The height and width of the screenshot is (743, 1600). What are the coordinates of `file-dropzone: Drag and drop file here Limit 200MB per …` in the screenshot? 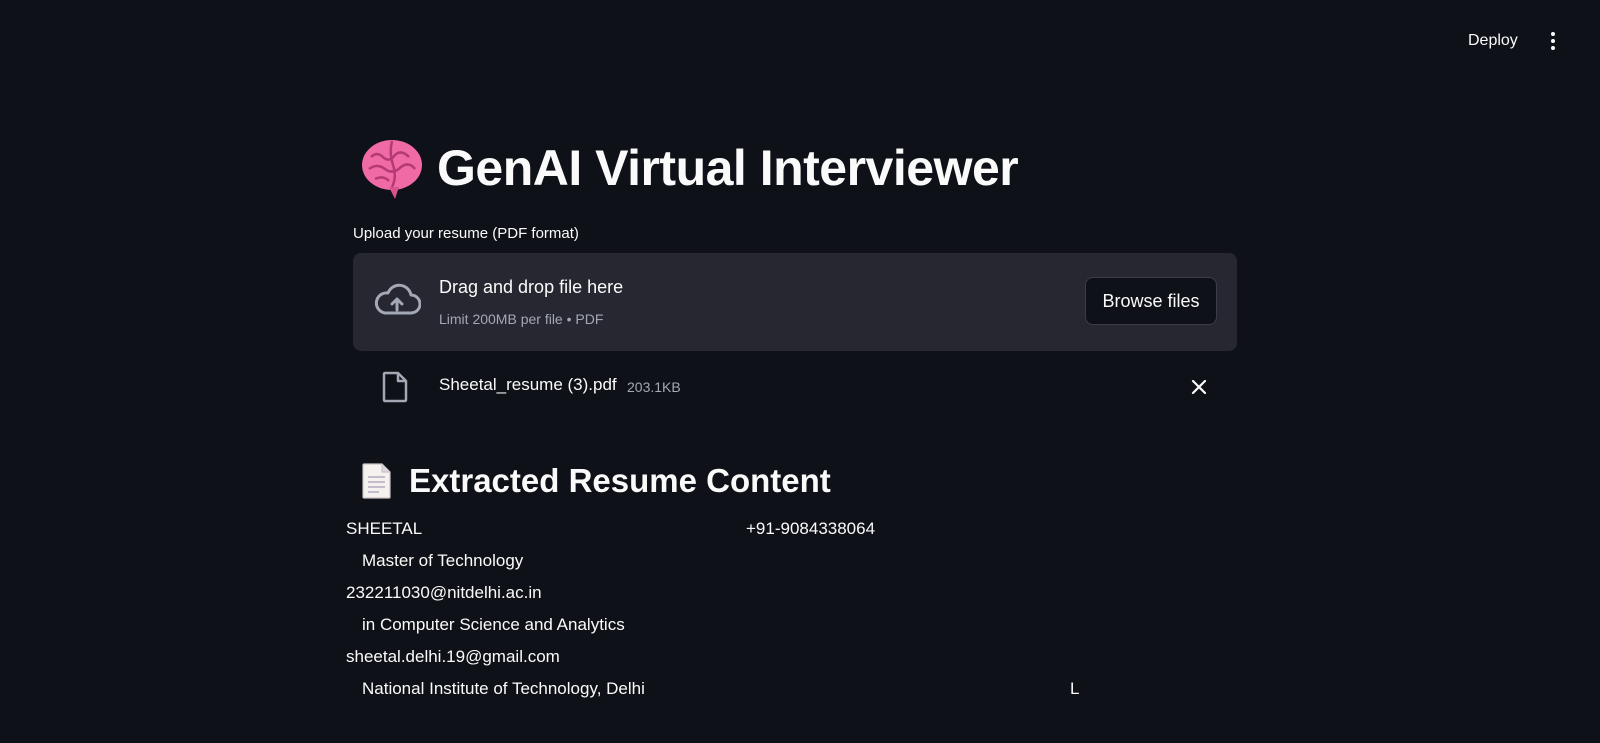 It's located at (795, 302).